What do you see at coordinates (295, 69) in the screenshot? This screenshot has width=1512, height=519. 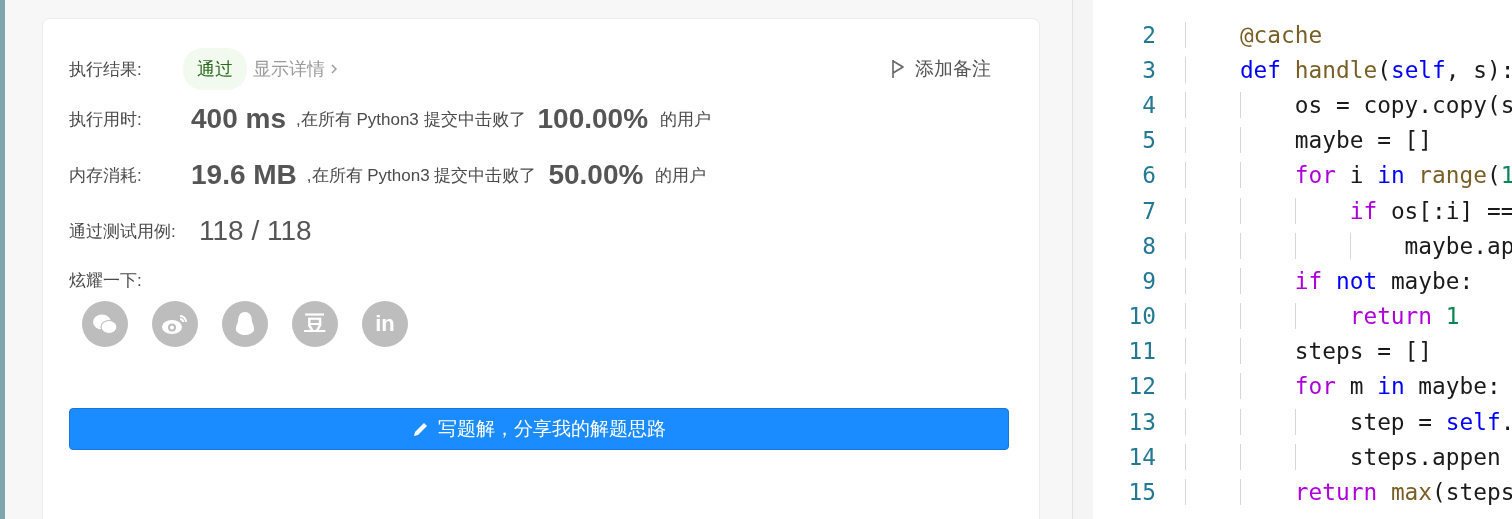 I see `details-link: 显示详情` at bounding box center [295, 69].